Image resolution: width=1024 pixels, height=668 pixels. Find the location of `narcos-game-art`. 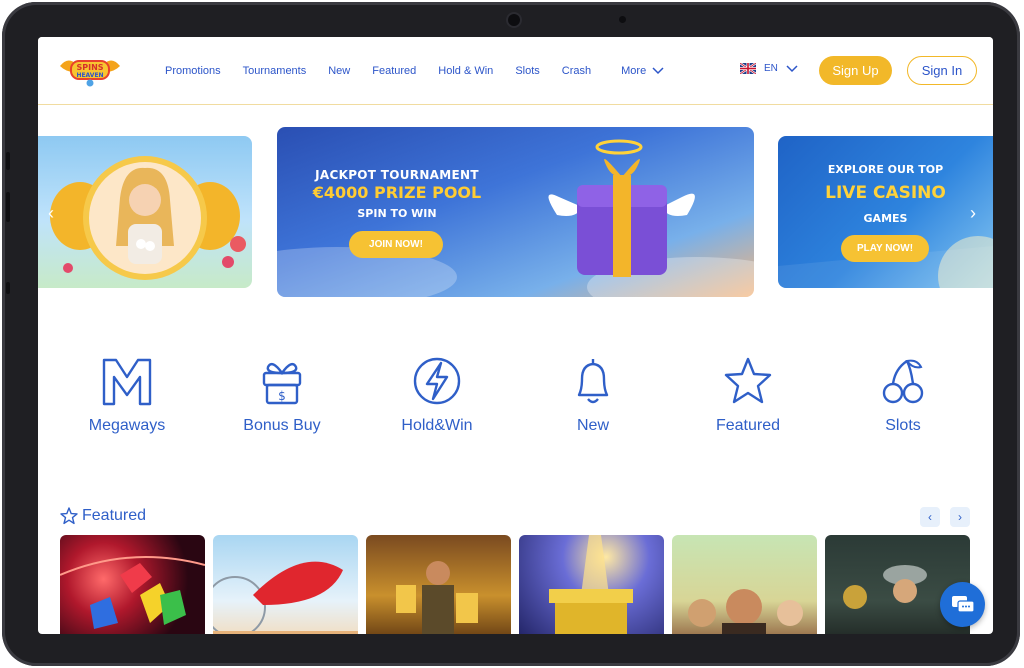

narcos-game-art is located at coordinates (745, 611).